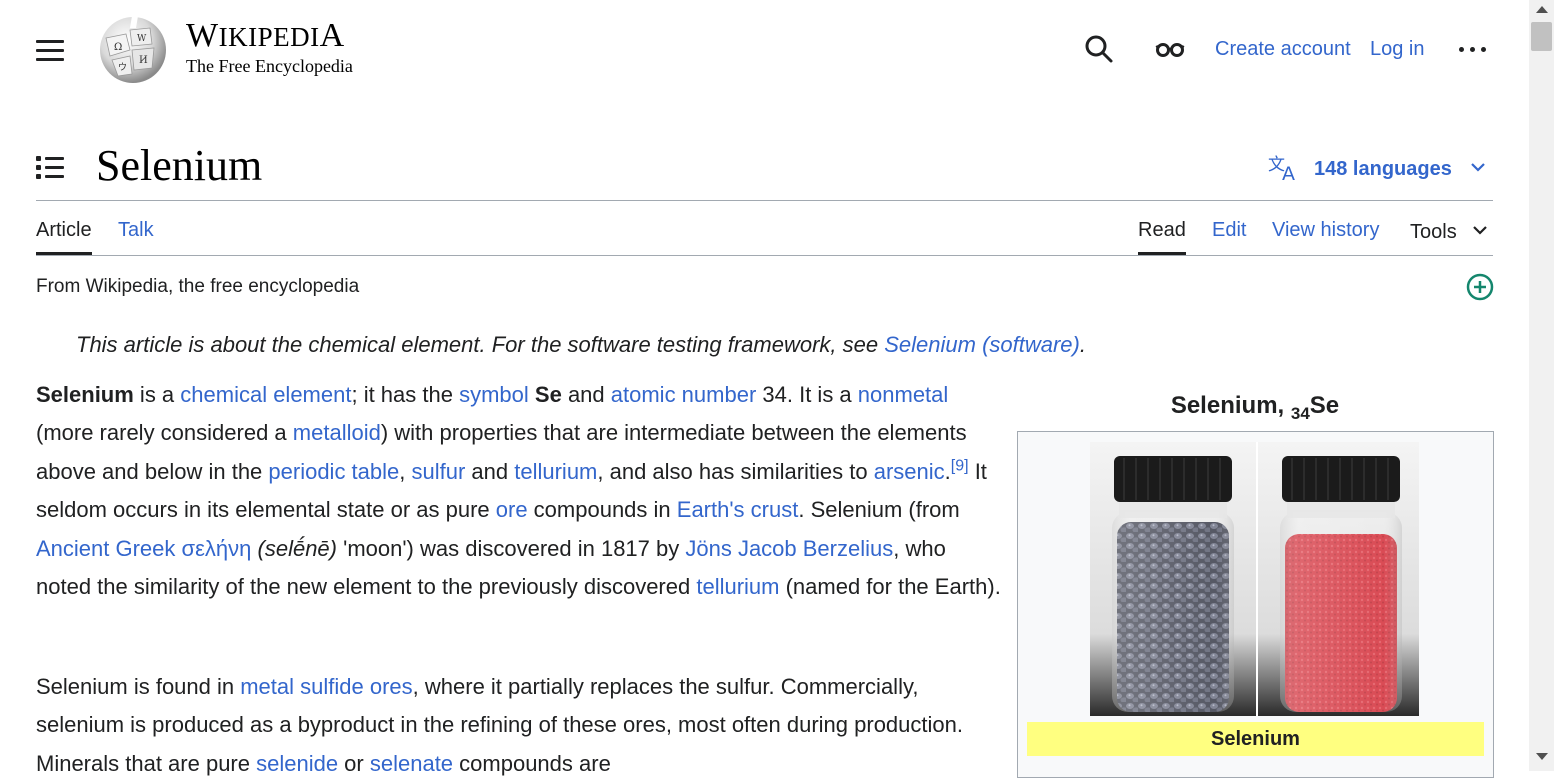 This screenshot has height=783, width=1554. I want to click on article-text: or, so click(354, 763).